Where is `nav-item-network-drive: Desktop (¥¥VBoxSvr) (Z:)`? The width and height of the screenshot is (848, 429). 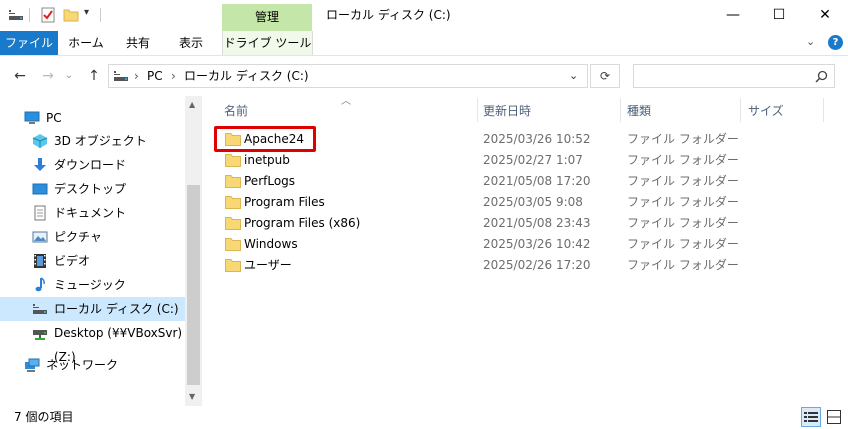
nav-item-network-drive: Desktop (¥¥VBoxSvr) (Z:) is located at coordinates (92, 342).